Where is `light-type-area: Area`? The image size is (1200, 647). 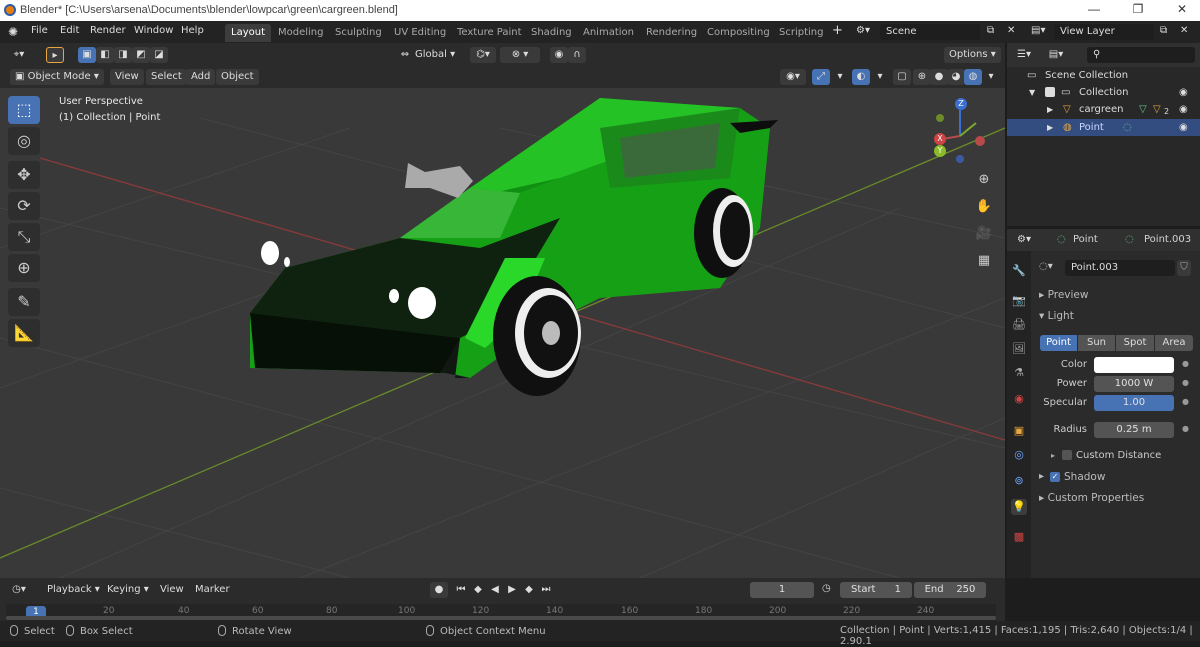
light-type-area: Area is located at coordinates (1174, 343).